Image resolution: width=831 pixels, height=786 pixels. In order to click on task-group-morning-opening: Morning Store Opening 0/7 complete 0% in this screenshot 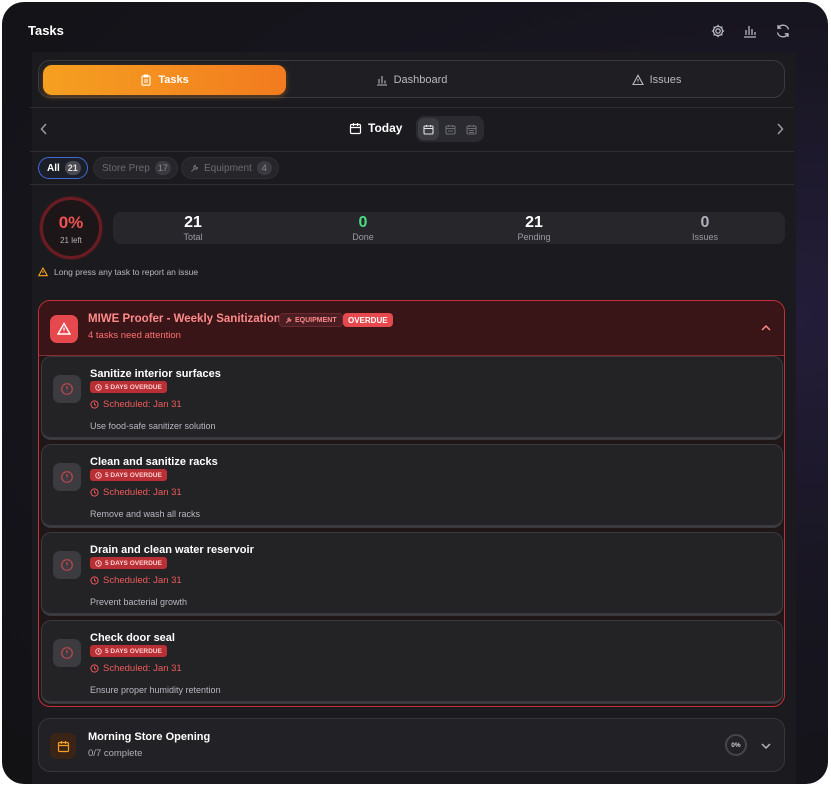, I will do `click(411, 745)`.